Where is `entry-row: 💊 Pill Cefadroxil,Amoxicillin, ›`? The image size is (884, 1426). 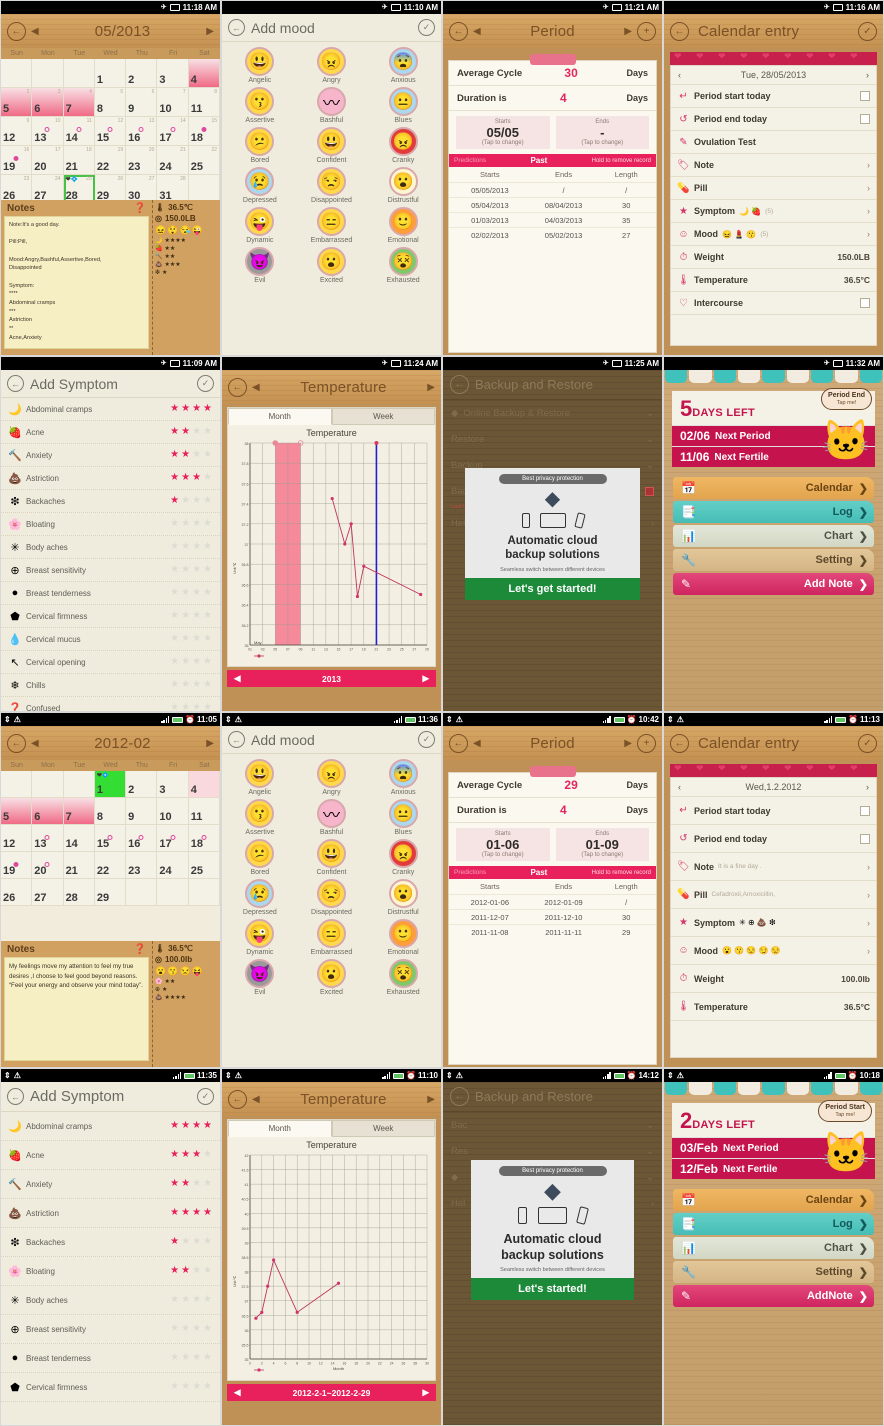 entry-row: 💊 Pill Cefadroxil,Amoxicillin, › is located at coordinates (773, 895).